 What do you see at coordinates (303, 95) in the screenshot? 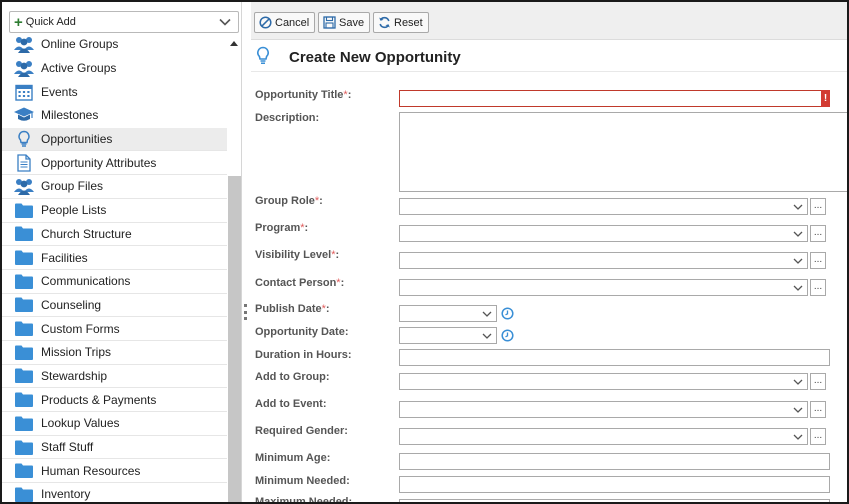
I see `opportunity-title-label: Opportunity Title*:` at bounding box center [303, 95].